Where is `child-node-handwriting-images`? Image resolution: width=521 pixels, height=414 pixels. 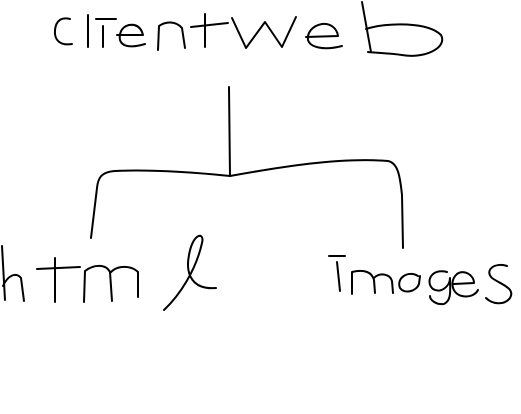 child-node-handwriting-images is located at coordinates (420, 280).